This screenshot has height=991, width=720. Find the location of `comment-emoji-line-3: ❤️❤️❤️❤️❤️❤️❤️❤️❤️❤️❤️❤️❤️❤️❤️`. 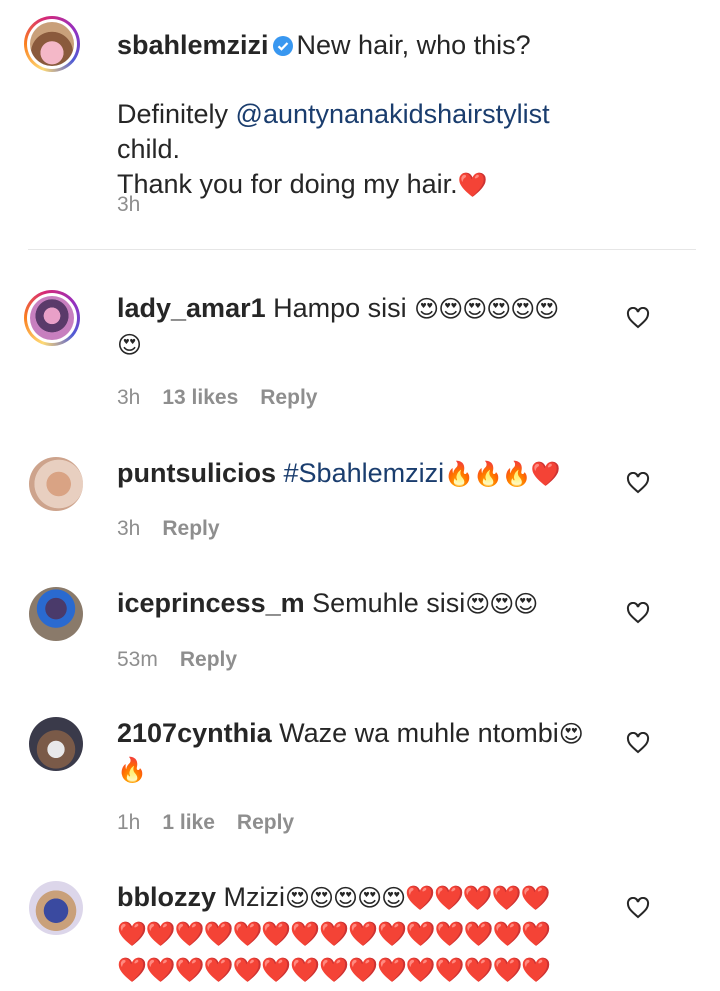

comment-emoji-line-3: ❤️❤️❤️❤️❤️❤️❤️❤️❤️❤️❤️❤️❤️❤️❤️ is located at coordinates (334, 970).